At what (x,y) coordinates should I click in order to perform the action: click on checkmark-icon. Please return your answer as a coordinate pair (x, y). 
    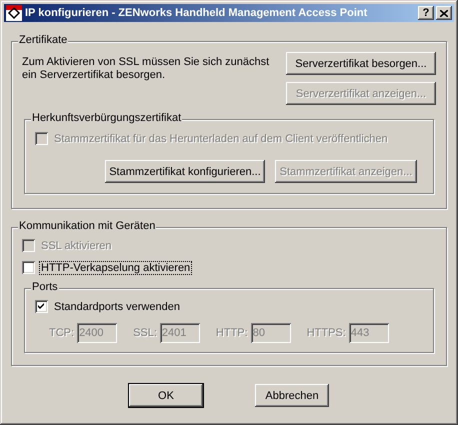
    Looking at the image, I should click on (41, 306).